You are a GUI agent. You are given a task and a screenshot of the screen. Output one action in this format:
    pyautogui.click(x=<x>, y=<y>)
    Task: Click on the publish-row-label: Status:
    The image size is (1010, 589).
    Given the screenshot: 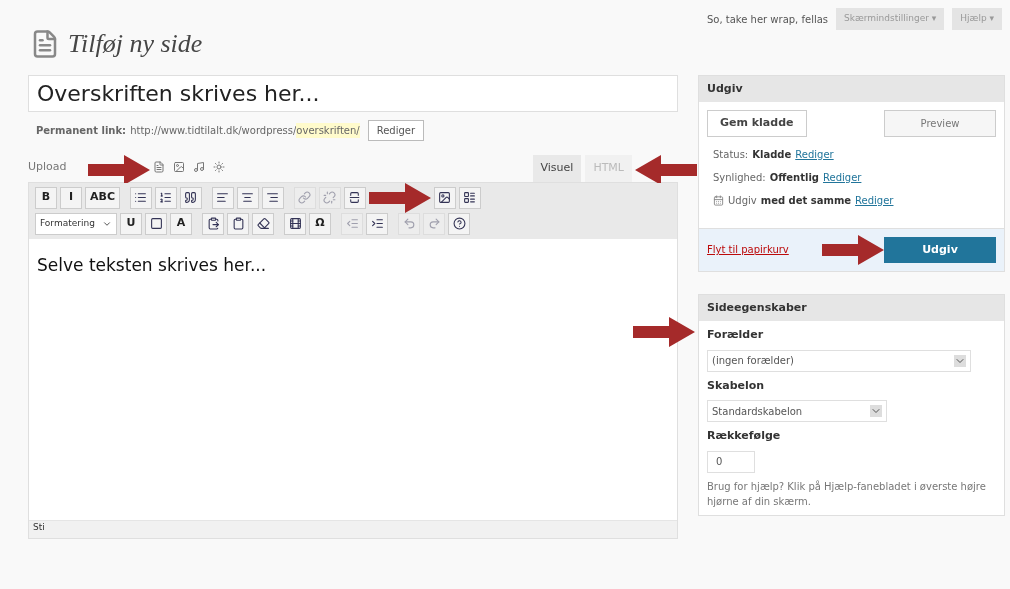 What is the action you would take?
    pyautogui.click(x=731, y=154)
    